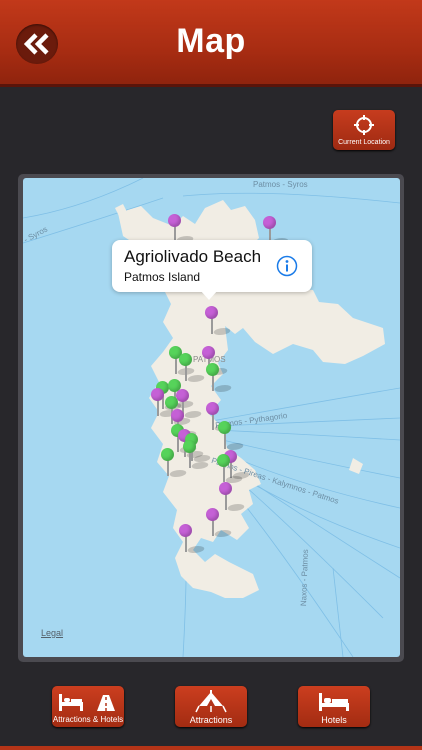 The image size is (422, 750). I want to click on header-divider, so click(211, 85).